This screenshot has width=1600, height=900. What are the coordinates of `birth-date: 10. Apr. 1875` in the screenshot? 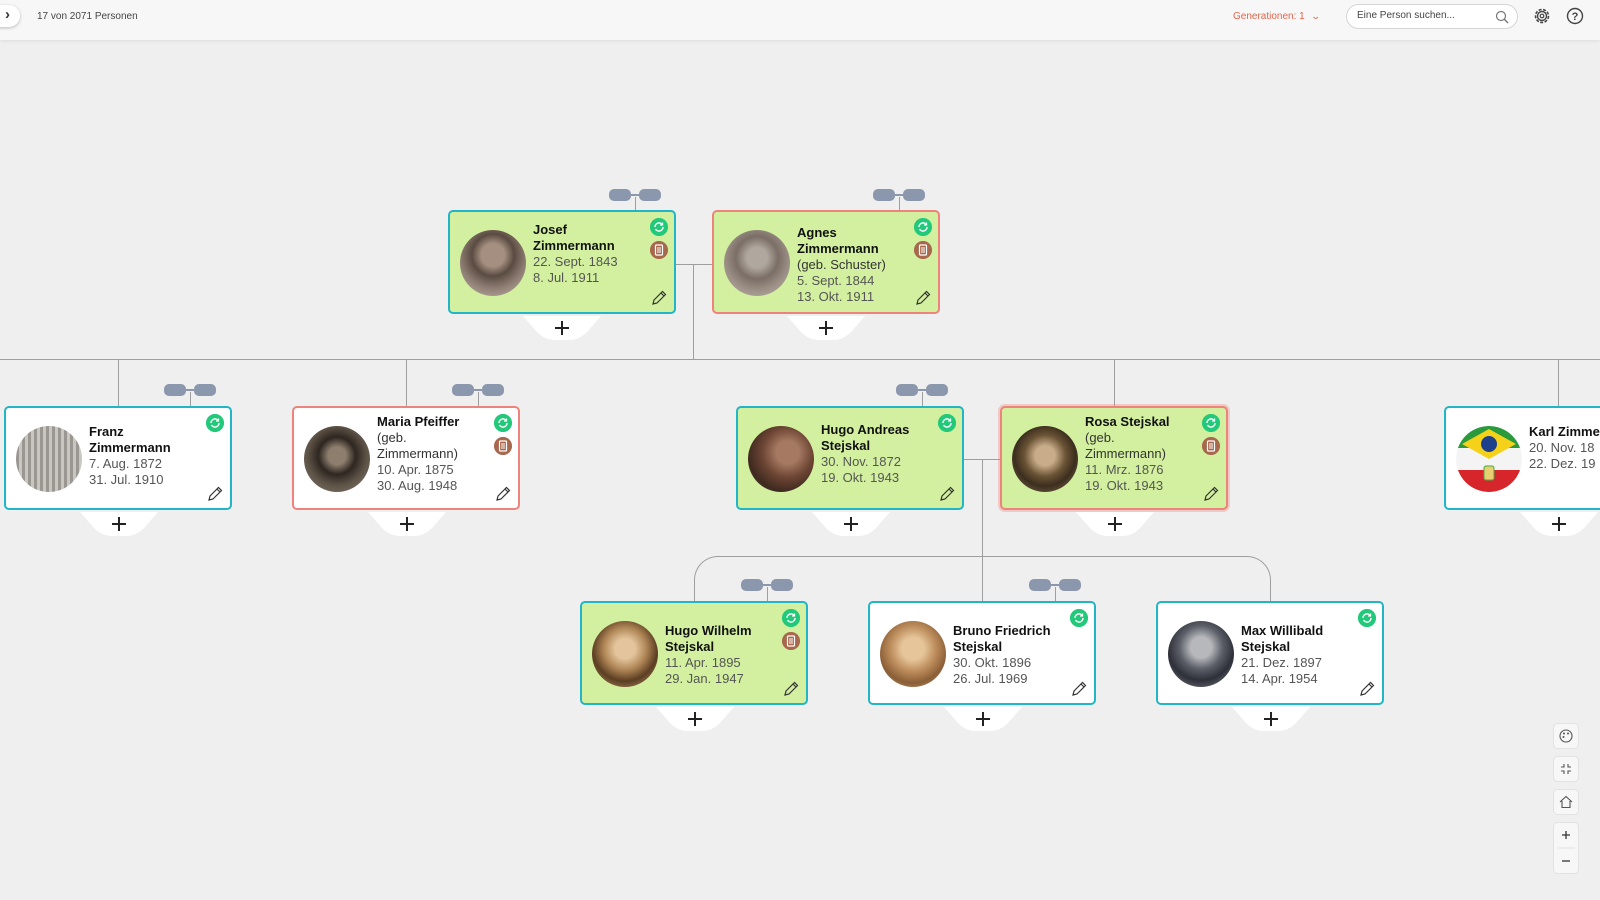 It's located at (415, 469).